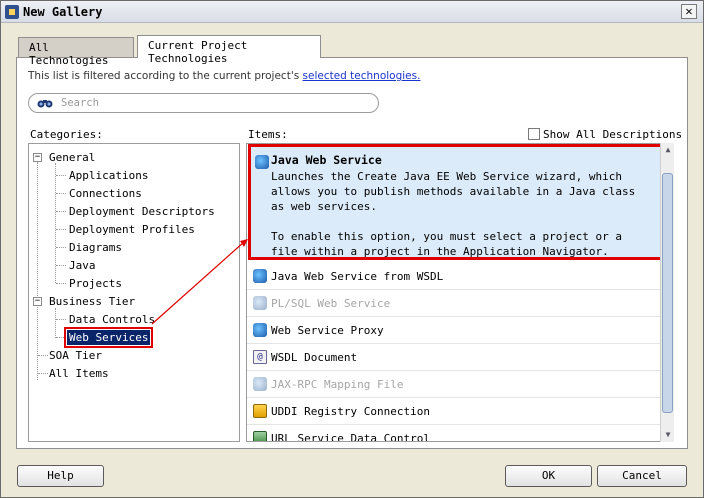 The image size is (704, 498). I want to click on tree-item-business-tier: Business Tier, so click(92, 301).